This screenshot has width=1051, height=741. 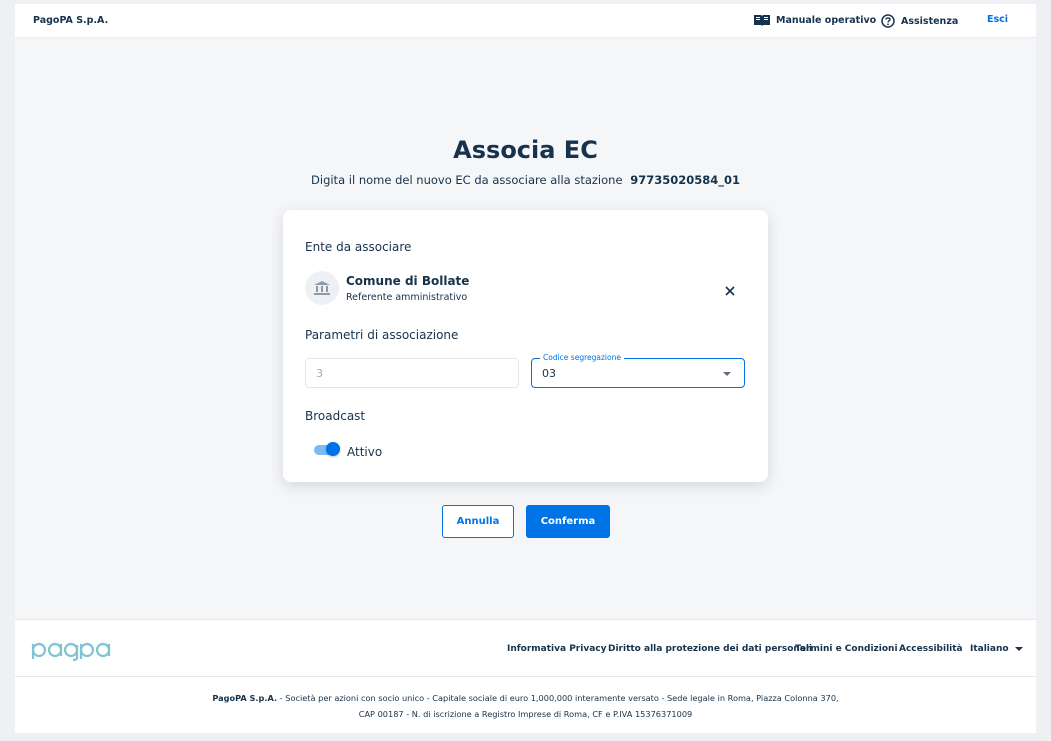 What do you see at coordinates (685, 180) in the screenshot?
I see `station-code: 97735020584_01` at bounding box center [685, 180].